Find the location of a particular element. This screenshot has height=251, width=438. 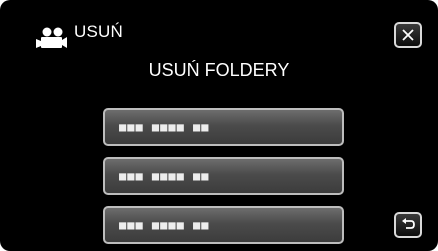

back-button is located at coordinates (408, 225).